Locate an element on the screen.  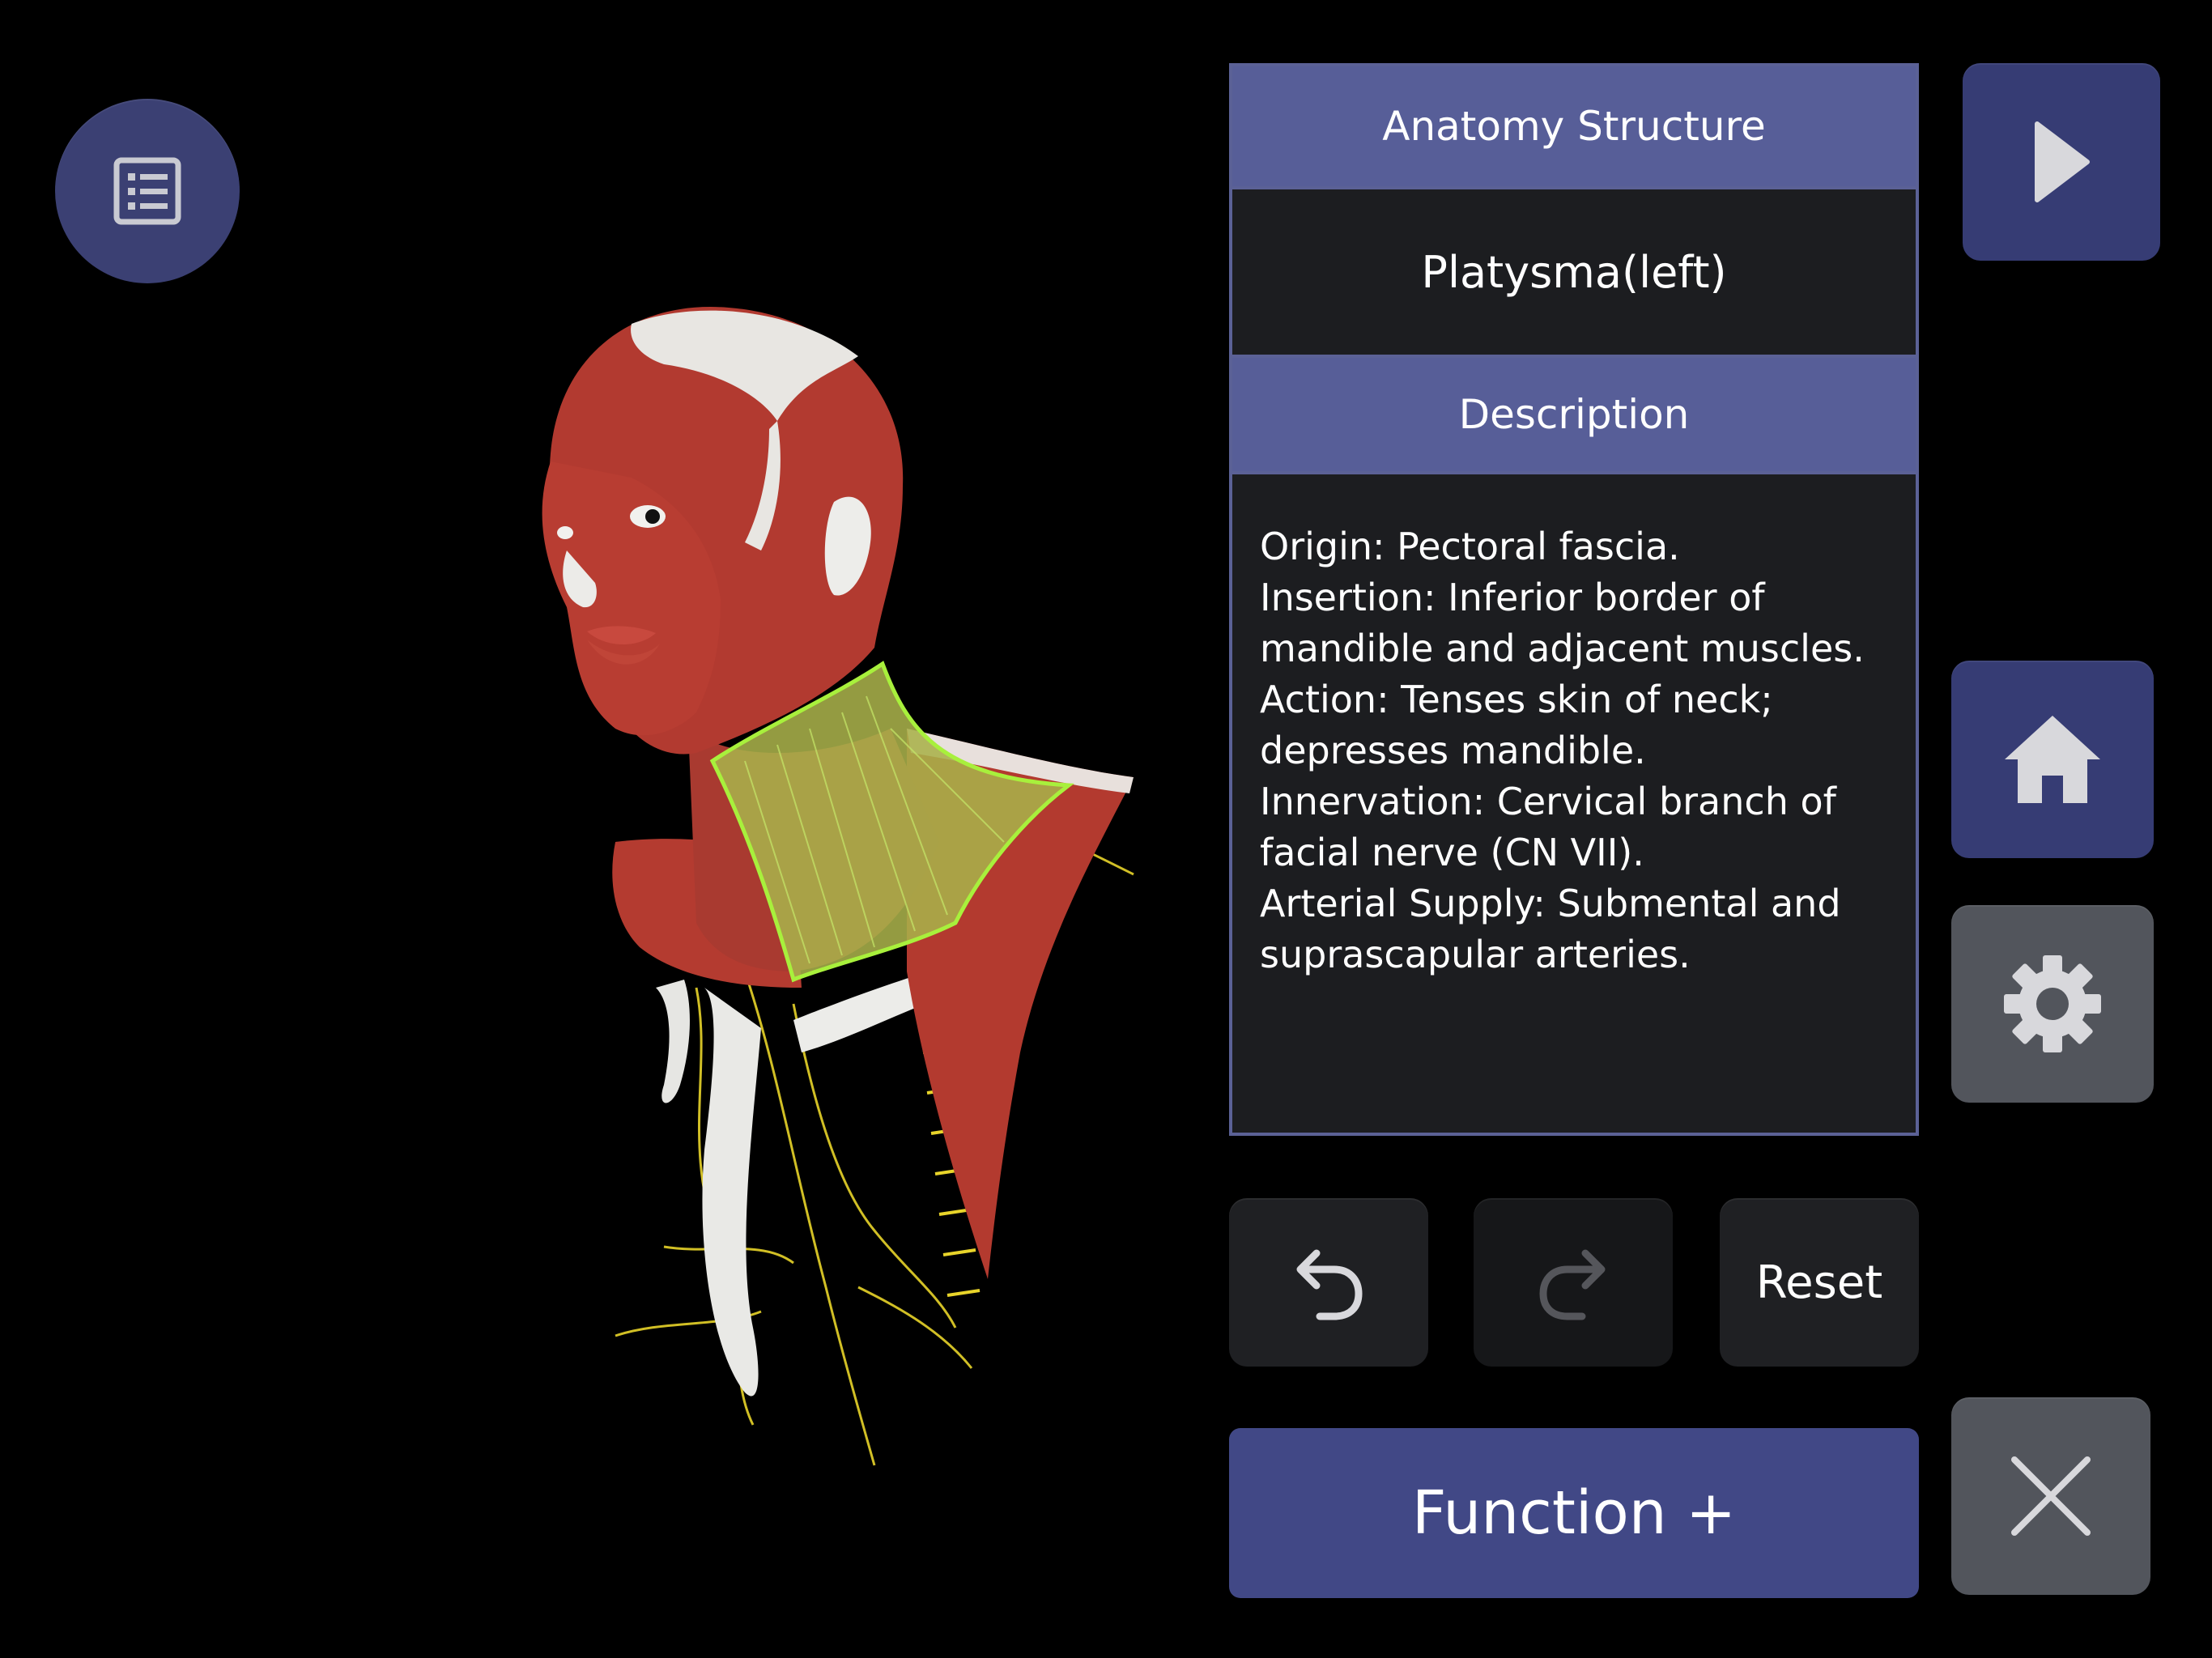
structure-header: Anatomy Structure is located at coordinates (1574, 126).